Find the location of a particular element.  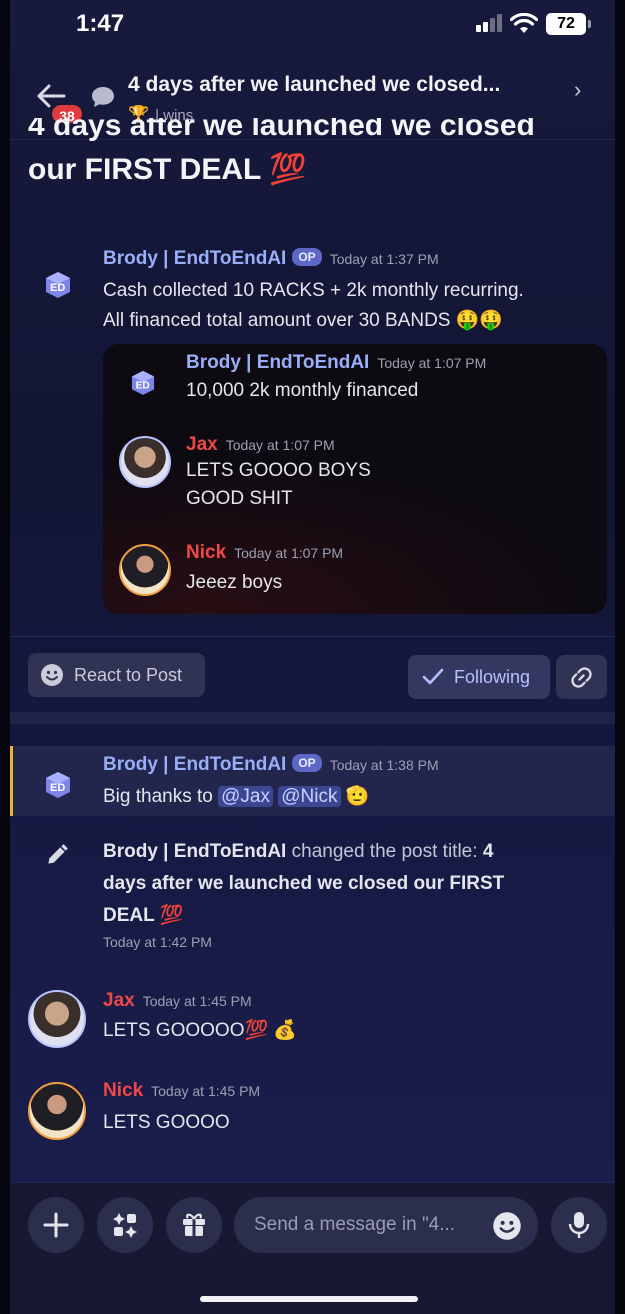

message-suffix: 🫡 is located at coordinates (355, 796).